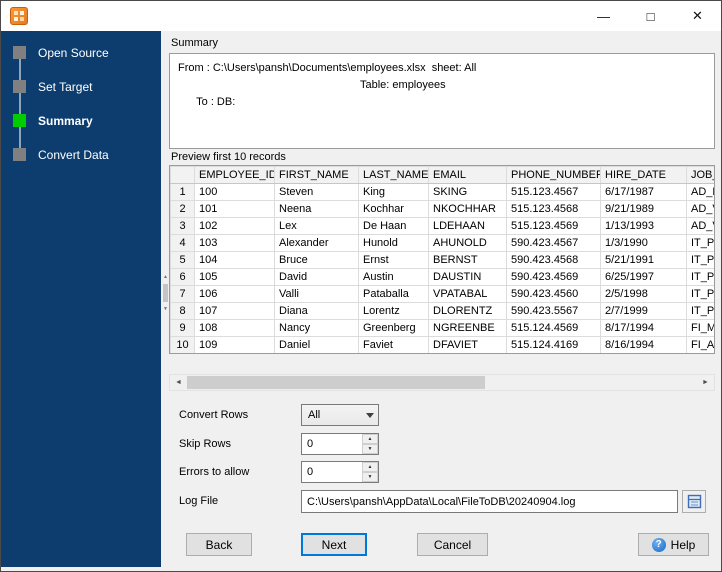 This screenshot has width=722, height=572. I want to click on table-cell: Hunold, so click(393, 243).